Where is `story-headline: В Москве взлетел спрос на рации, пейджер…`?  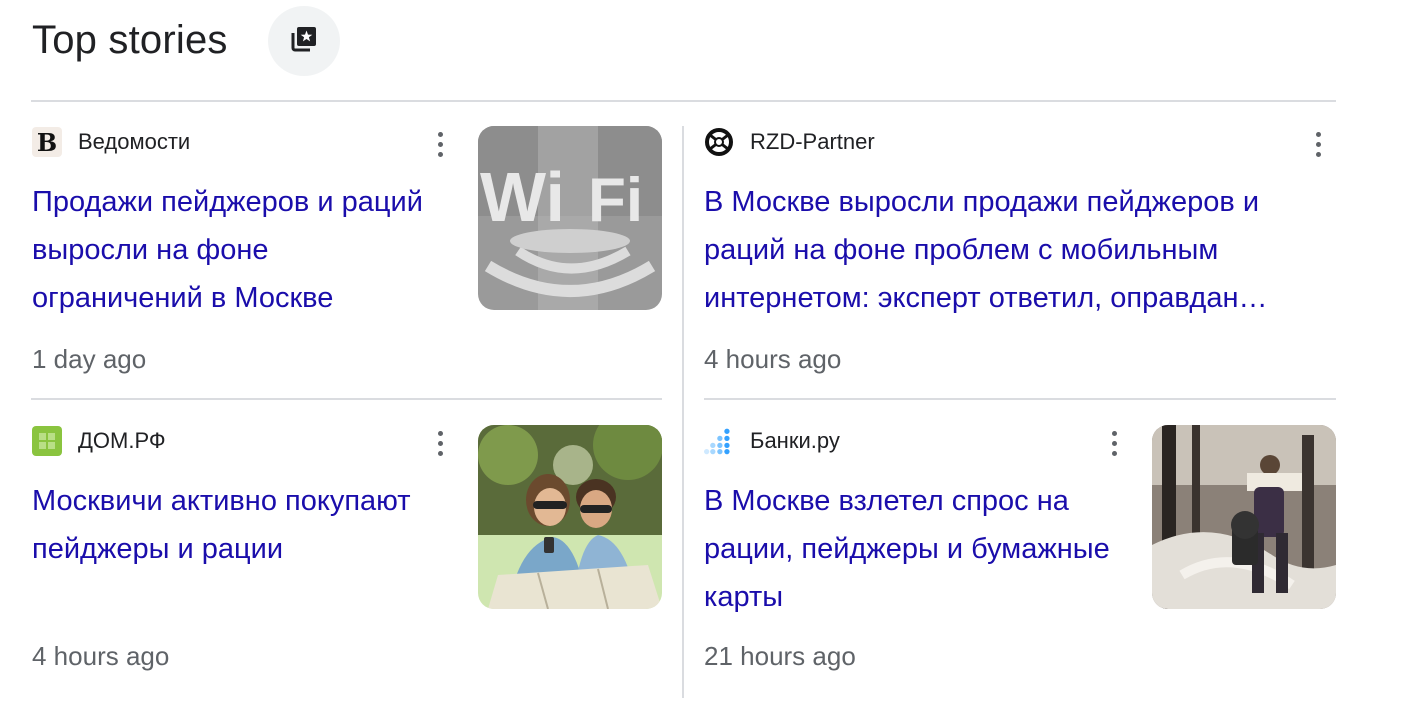
story-headline: В Москве взлетел спрос на рации, пейджер… is located at coordinates (919, 549).